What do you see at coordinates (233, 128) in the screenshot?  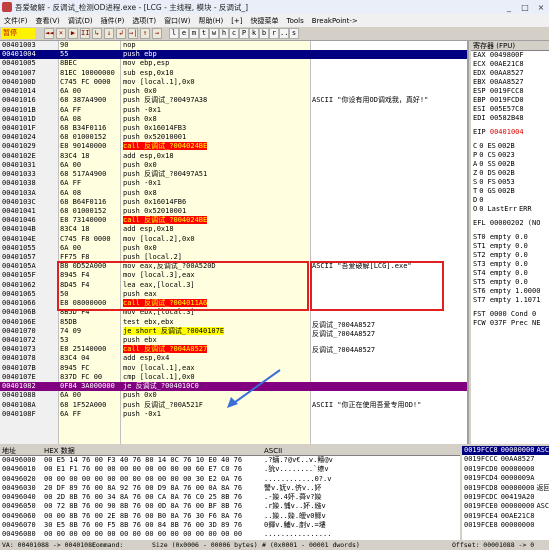 I see `disasm-row: 0040101F 68 B34F0116 push 0x16014FB3` at bounding box center [233, 128].